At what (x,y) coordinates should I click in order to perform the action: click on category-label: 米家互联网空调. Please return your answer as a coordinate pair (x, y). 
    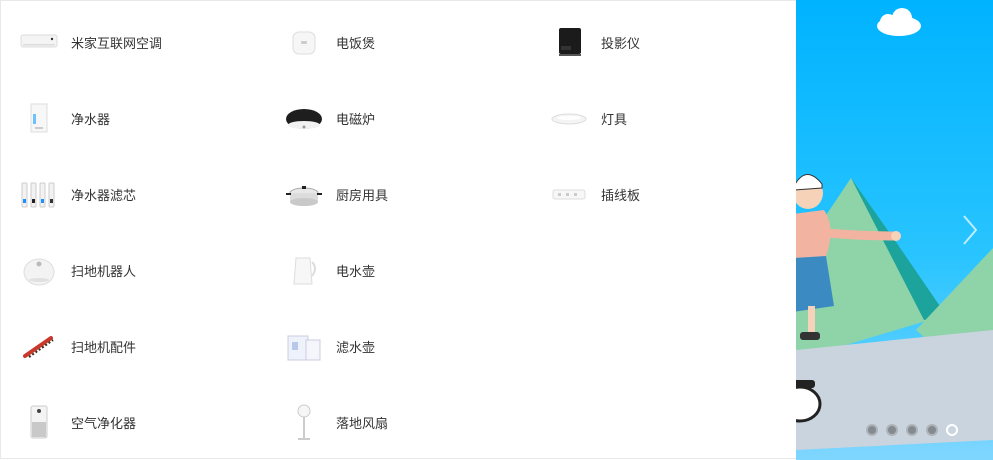
    Looking at the image, I should click on (117, 44).